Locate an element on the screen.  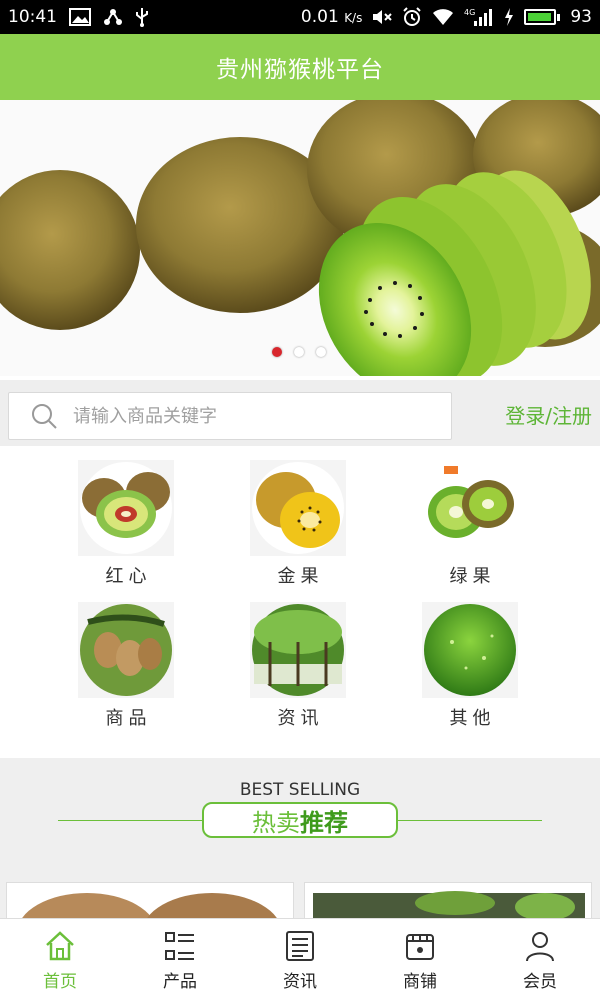
home-icon is located at coordinates (60, 946).